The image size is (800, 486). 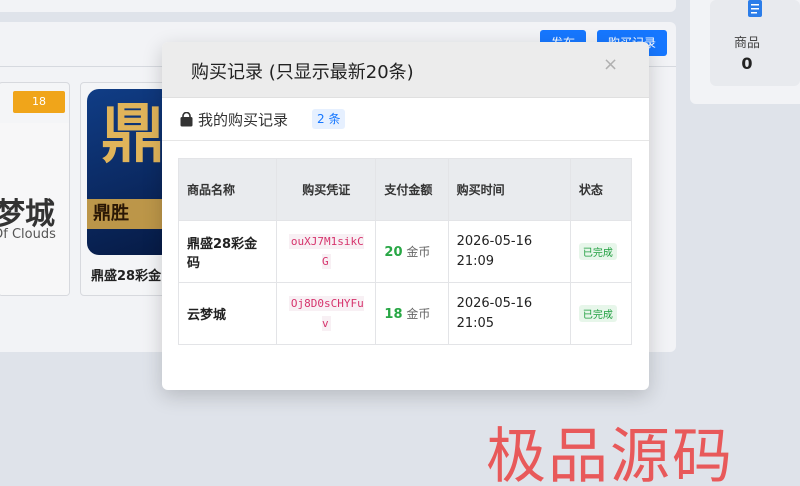 What do you see at coordinates (393, 252) in the screenshot?
I see `amount-value: 20` at bounding box center [393, 252].